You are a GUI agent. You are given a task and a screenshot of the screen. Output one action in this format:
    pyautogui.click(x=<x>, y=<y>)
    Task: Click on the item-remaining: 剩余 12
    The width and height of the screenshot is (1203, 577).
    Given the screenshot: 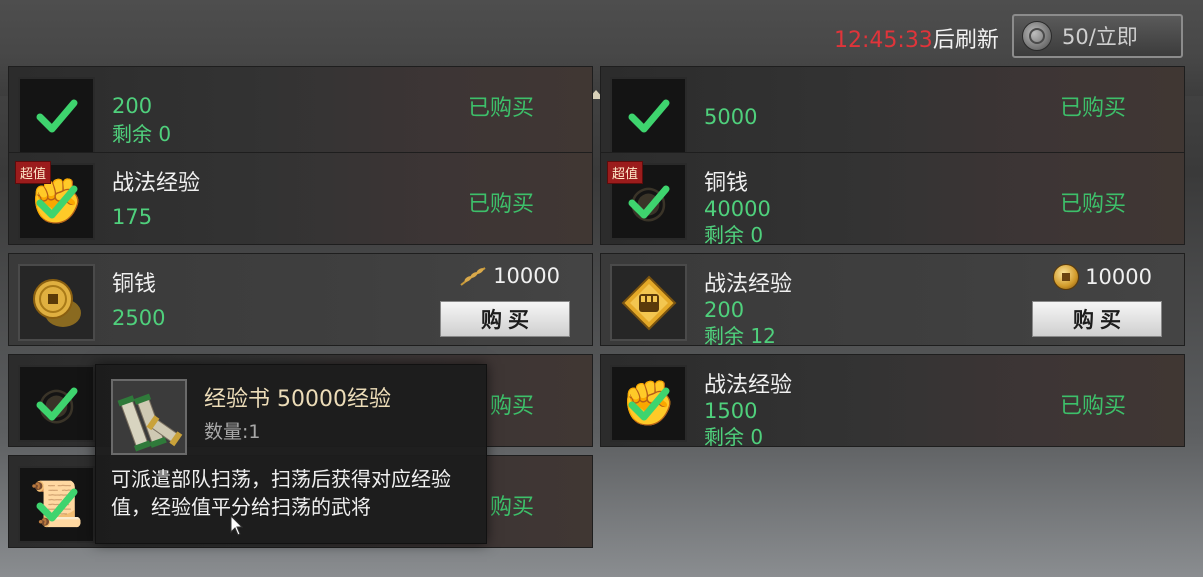 What is the action you would take?
    pyautogui.click(x=740, y=336)
    